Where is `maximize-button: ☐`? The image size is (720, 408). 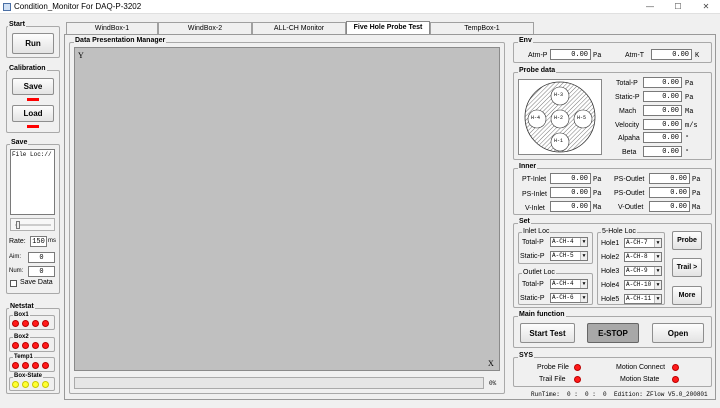 maximize-button: ☐ is located at coordinates (678, 7).